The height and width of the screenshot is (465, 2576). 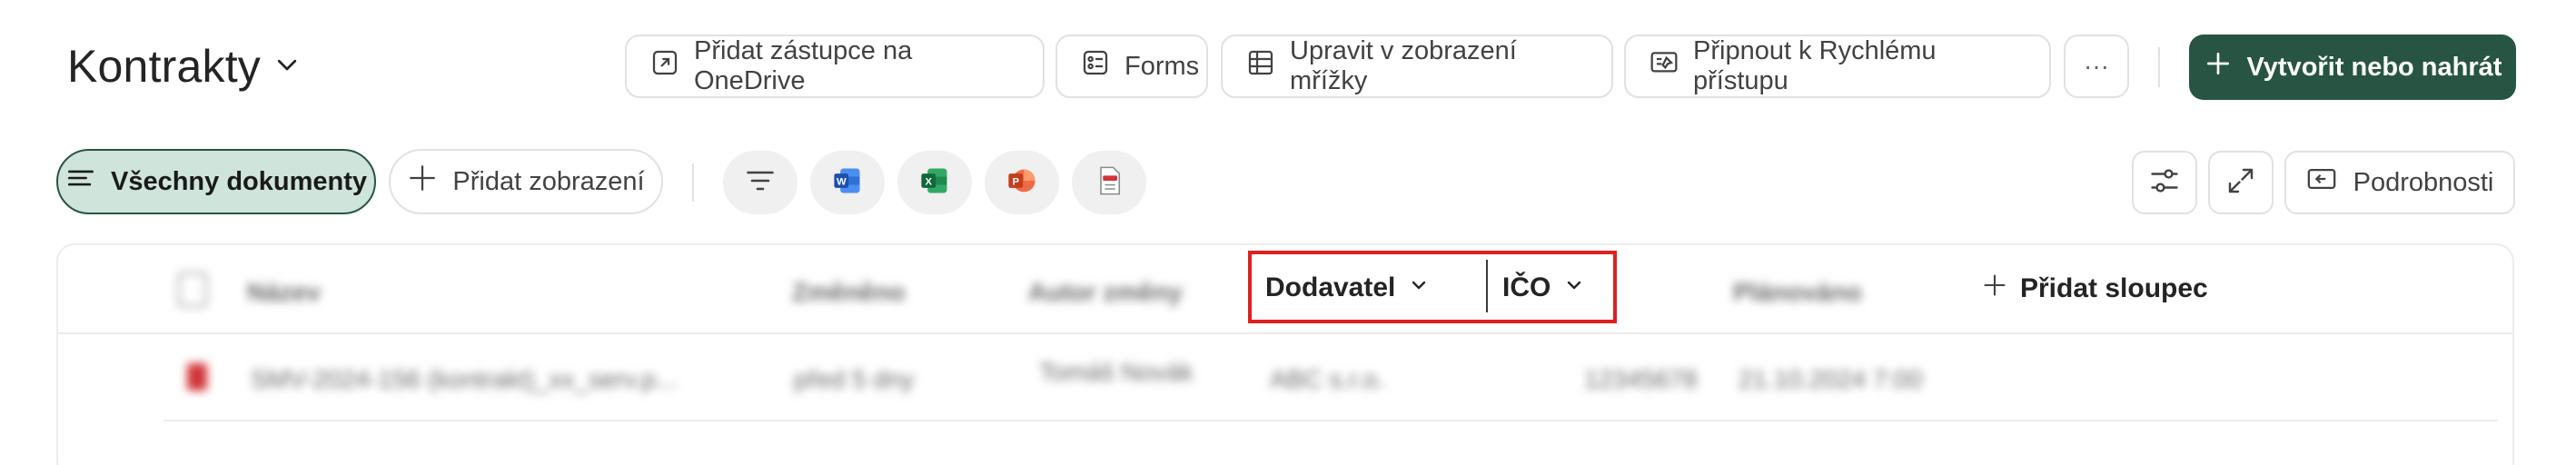 I want to click on add-view-button: Přidat zobrazení, so click(x=526, y=181).